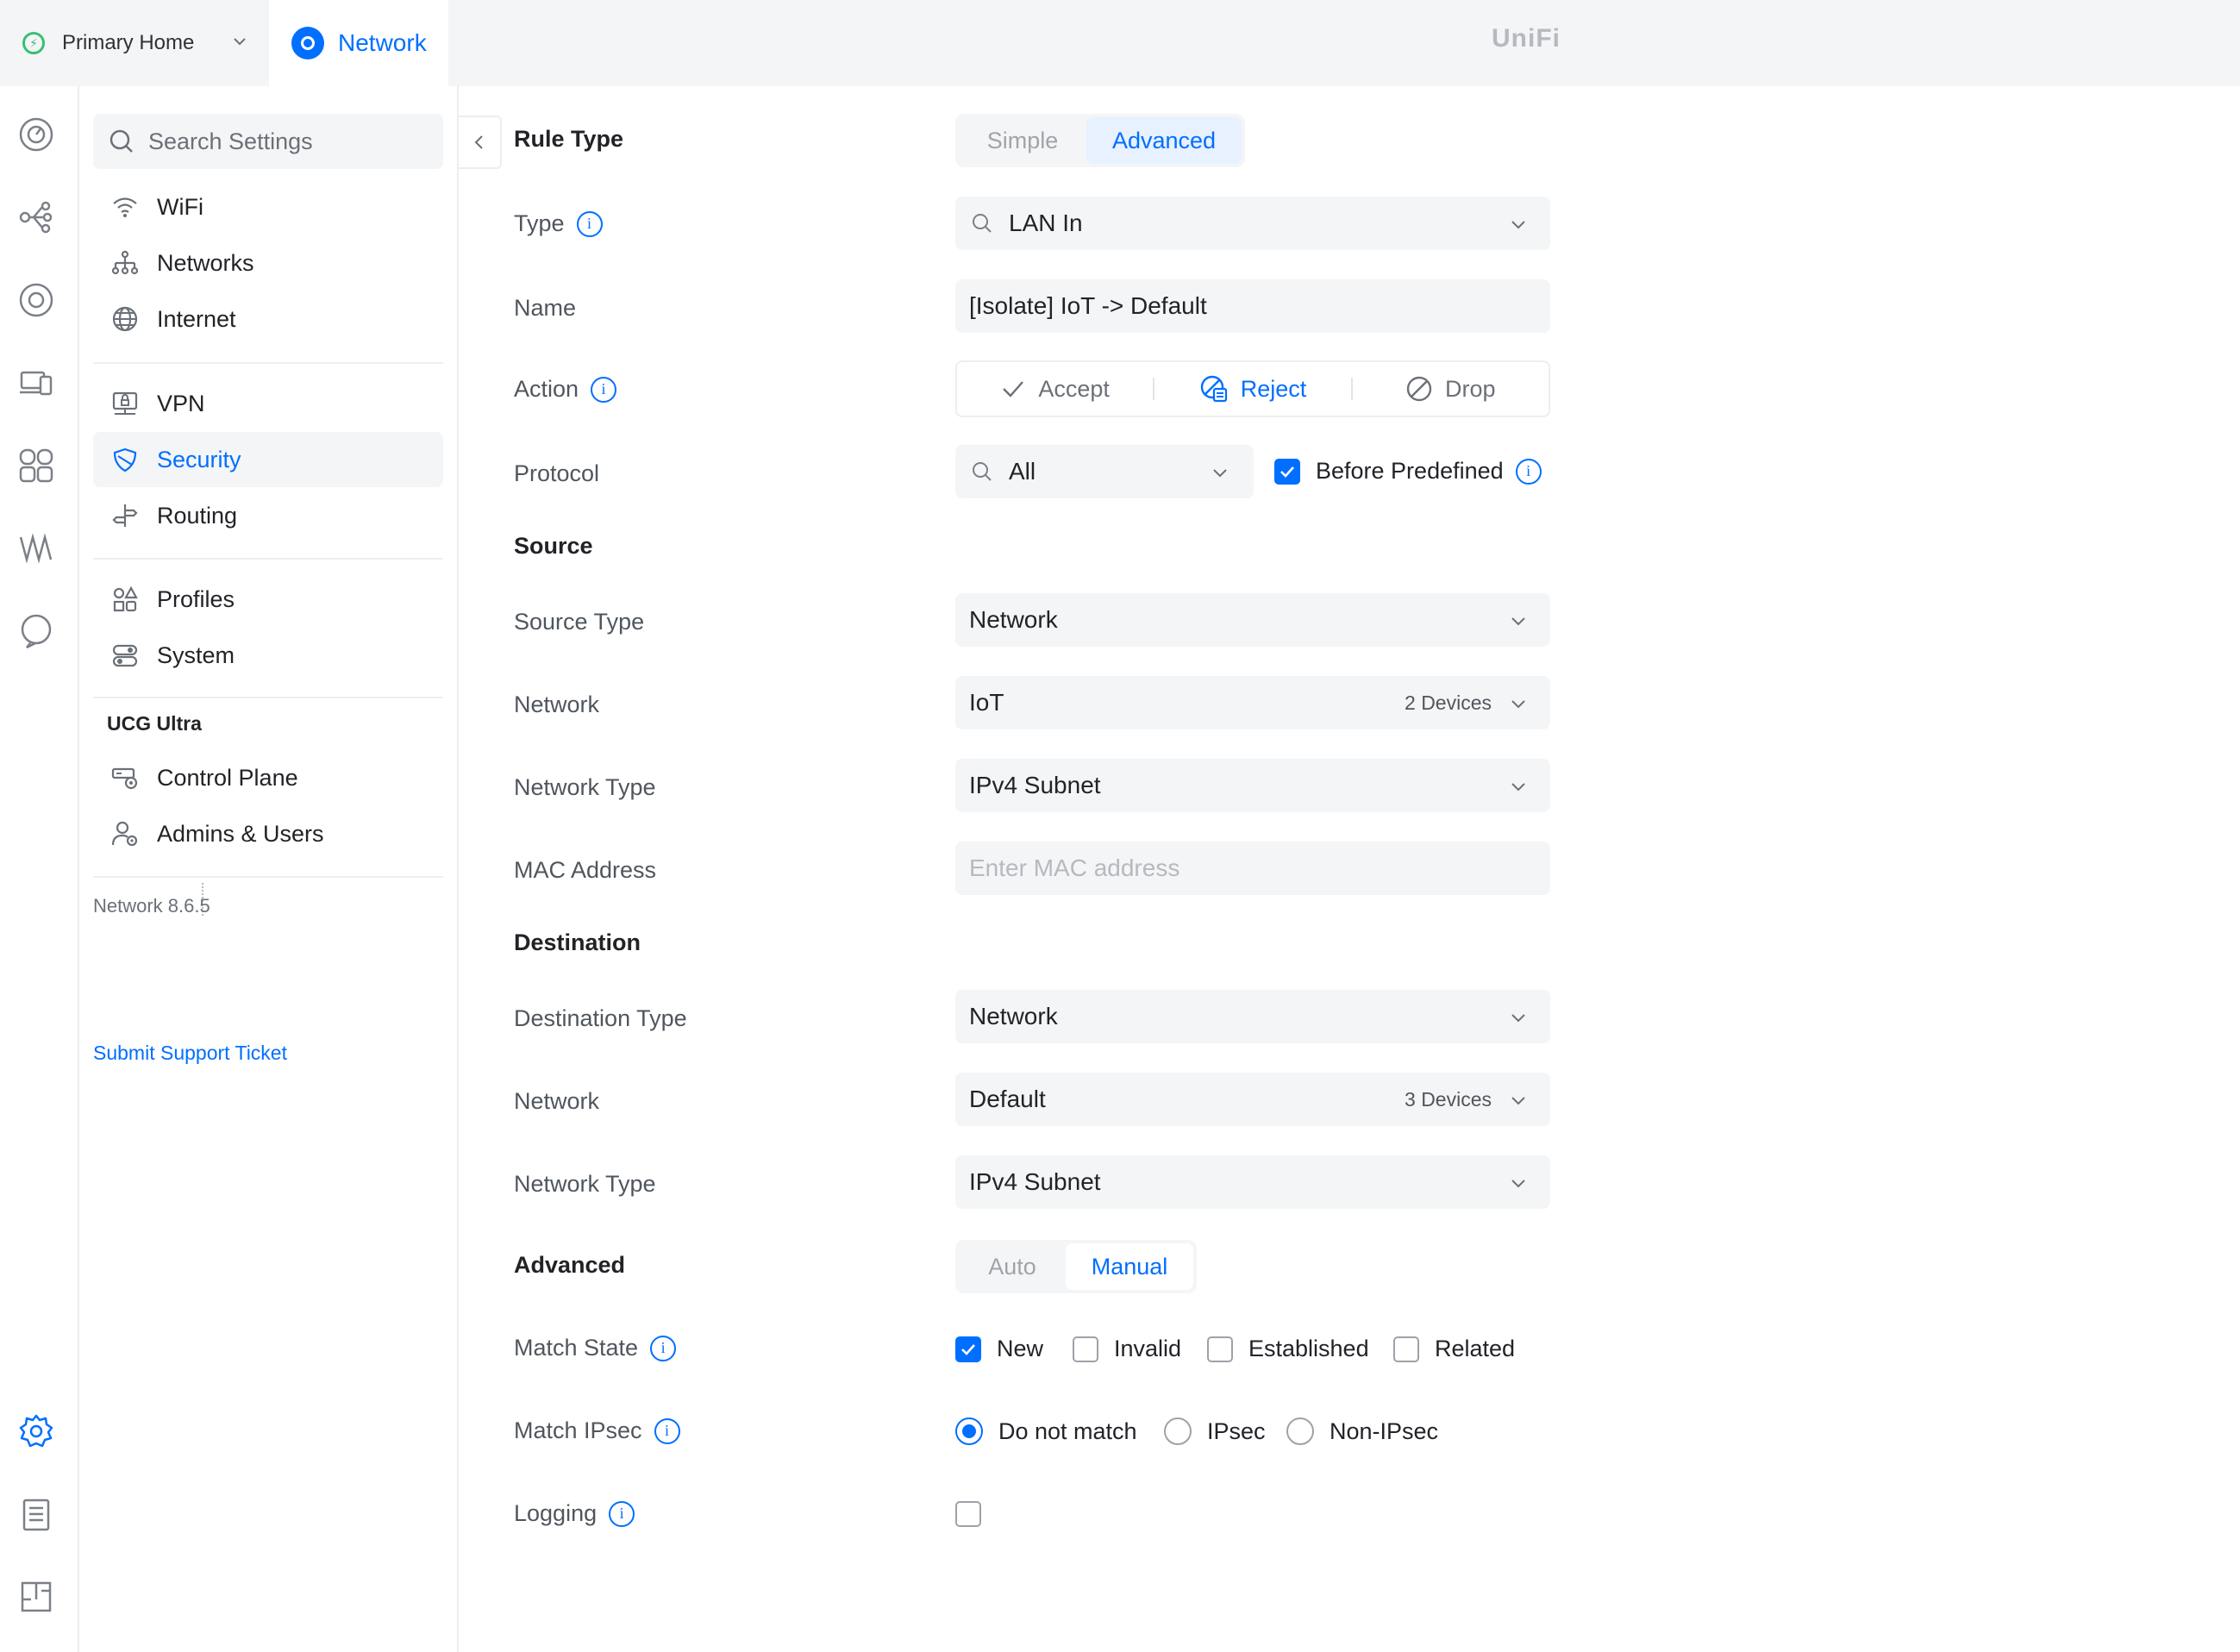 The height and width of the screenshot is (1652, 2240). Describe the element at coordinates (36, 383) in the screenshot. I see `clients-icon` at that location.